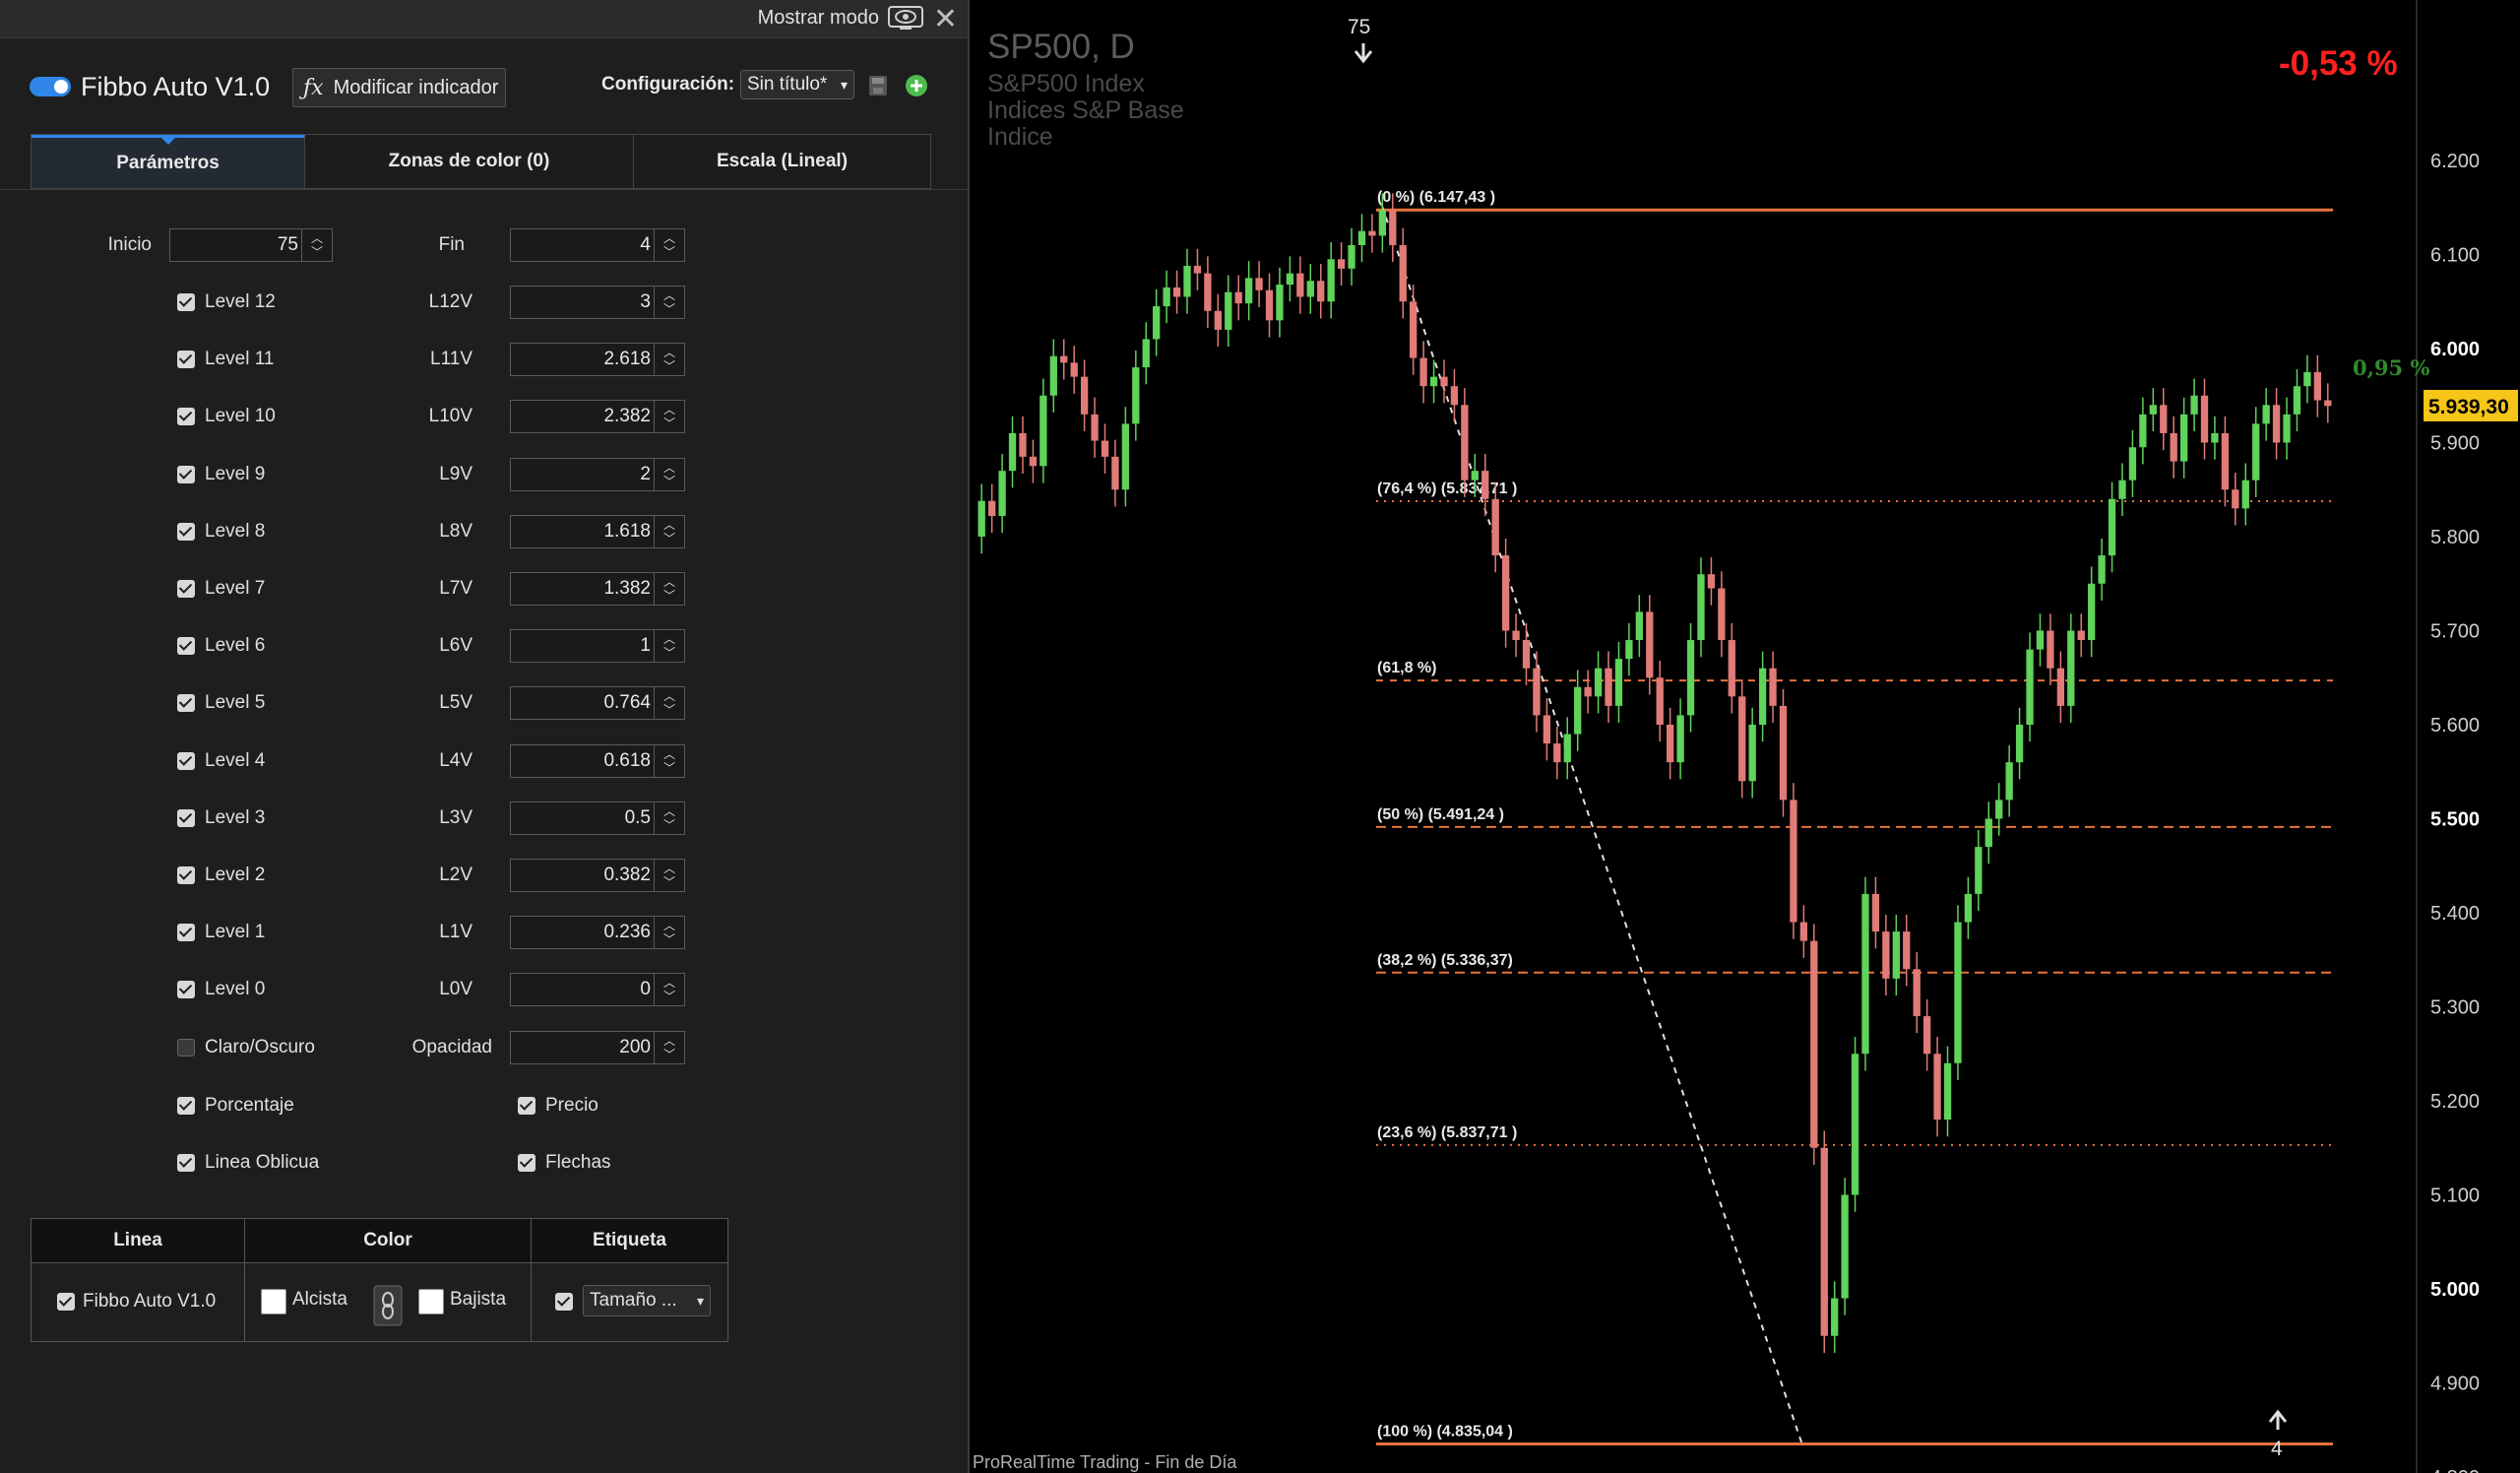 Image resolution: width=2520 pixels, height=1473 pixels. What do you see at coordinates (150, 86) in the screenshot?
I see `indicator-title: Fibbo Auto V1.0` at bounding box center [150, 86].